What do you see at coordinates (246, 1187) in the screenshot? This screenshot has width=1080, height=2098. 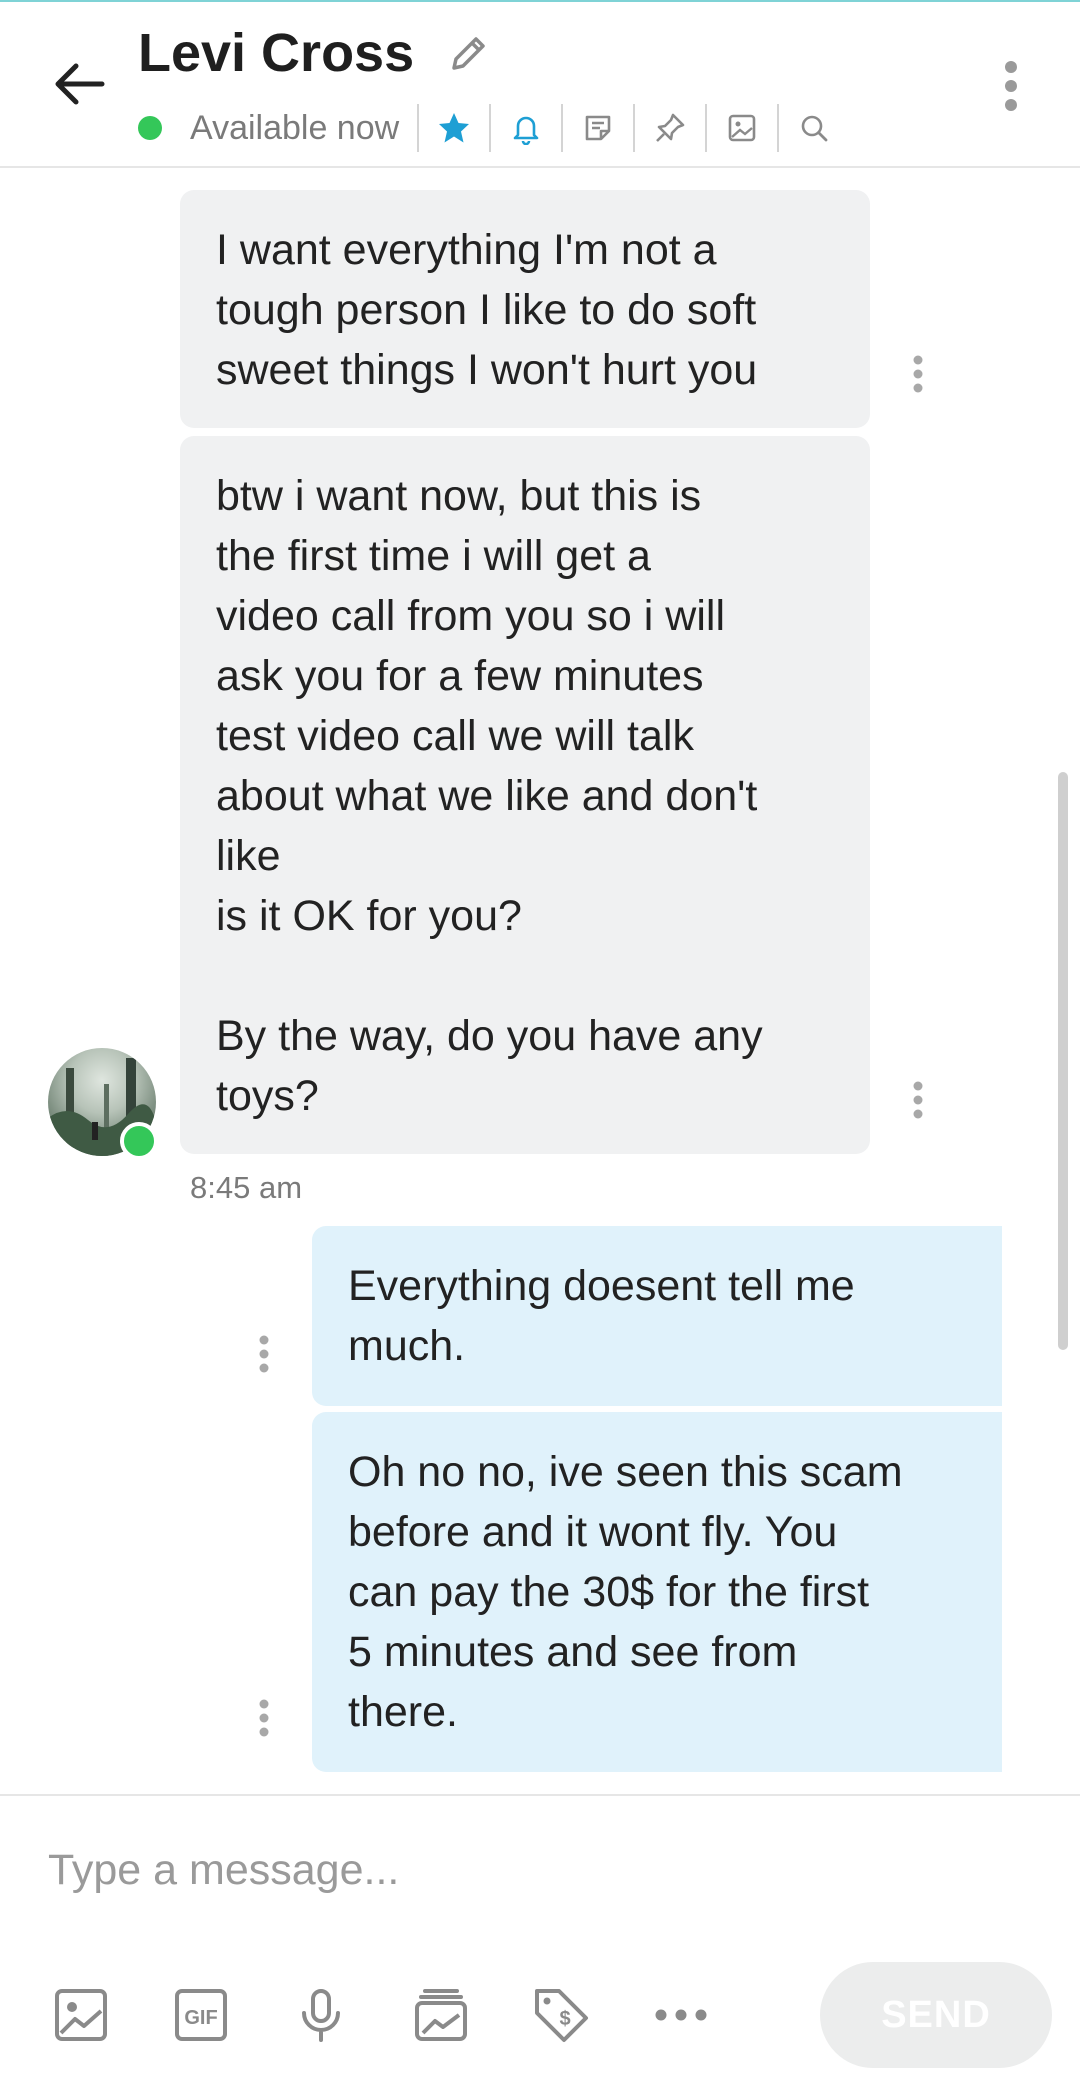 I see `message-timestamp: 8:45 am` at bounding box center [246, 1187].